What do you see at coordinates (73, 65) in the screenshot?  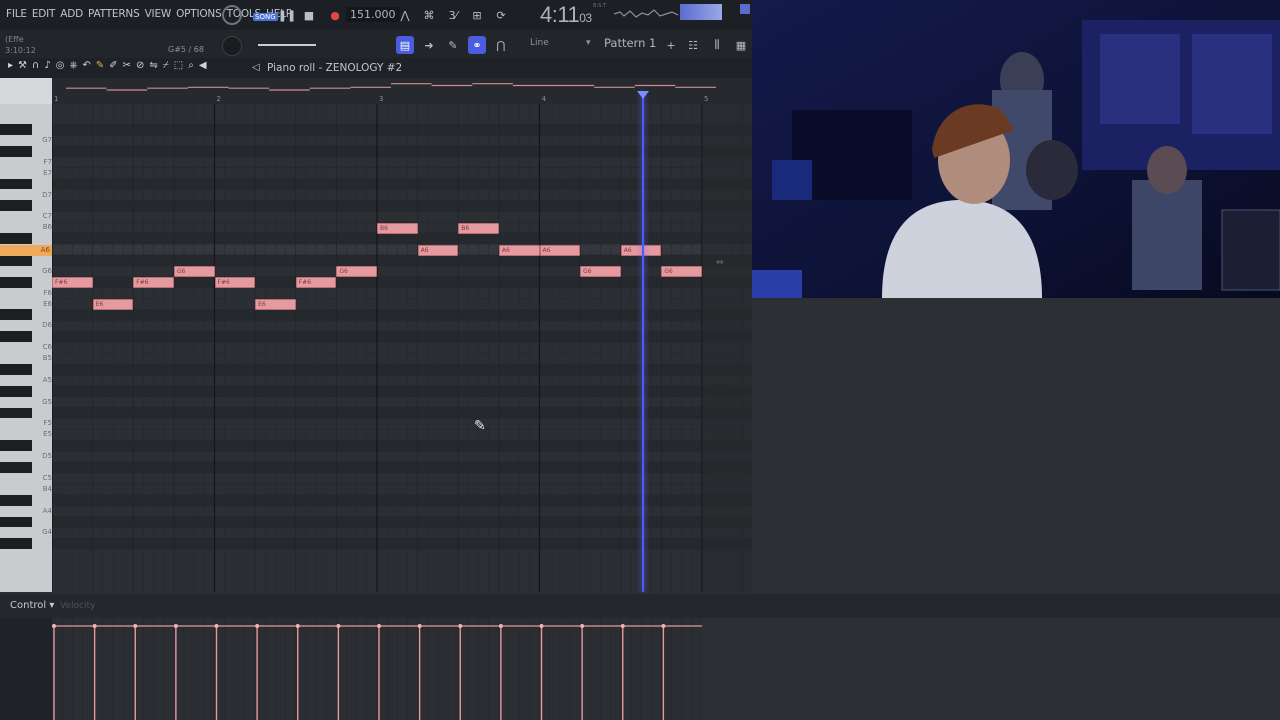 I see `scale-icon: ⎈` at bounding box center [73, 65].